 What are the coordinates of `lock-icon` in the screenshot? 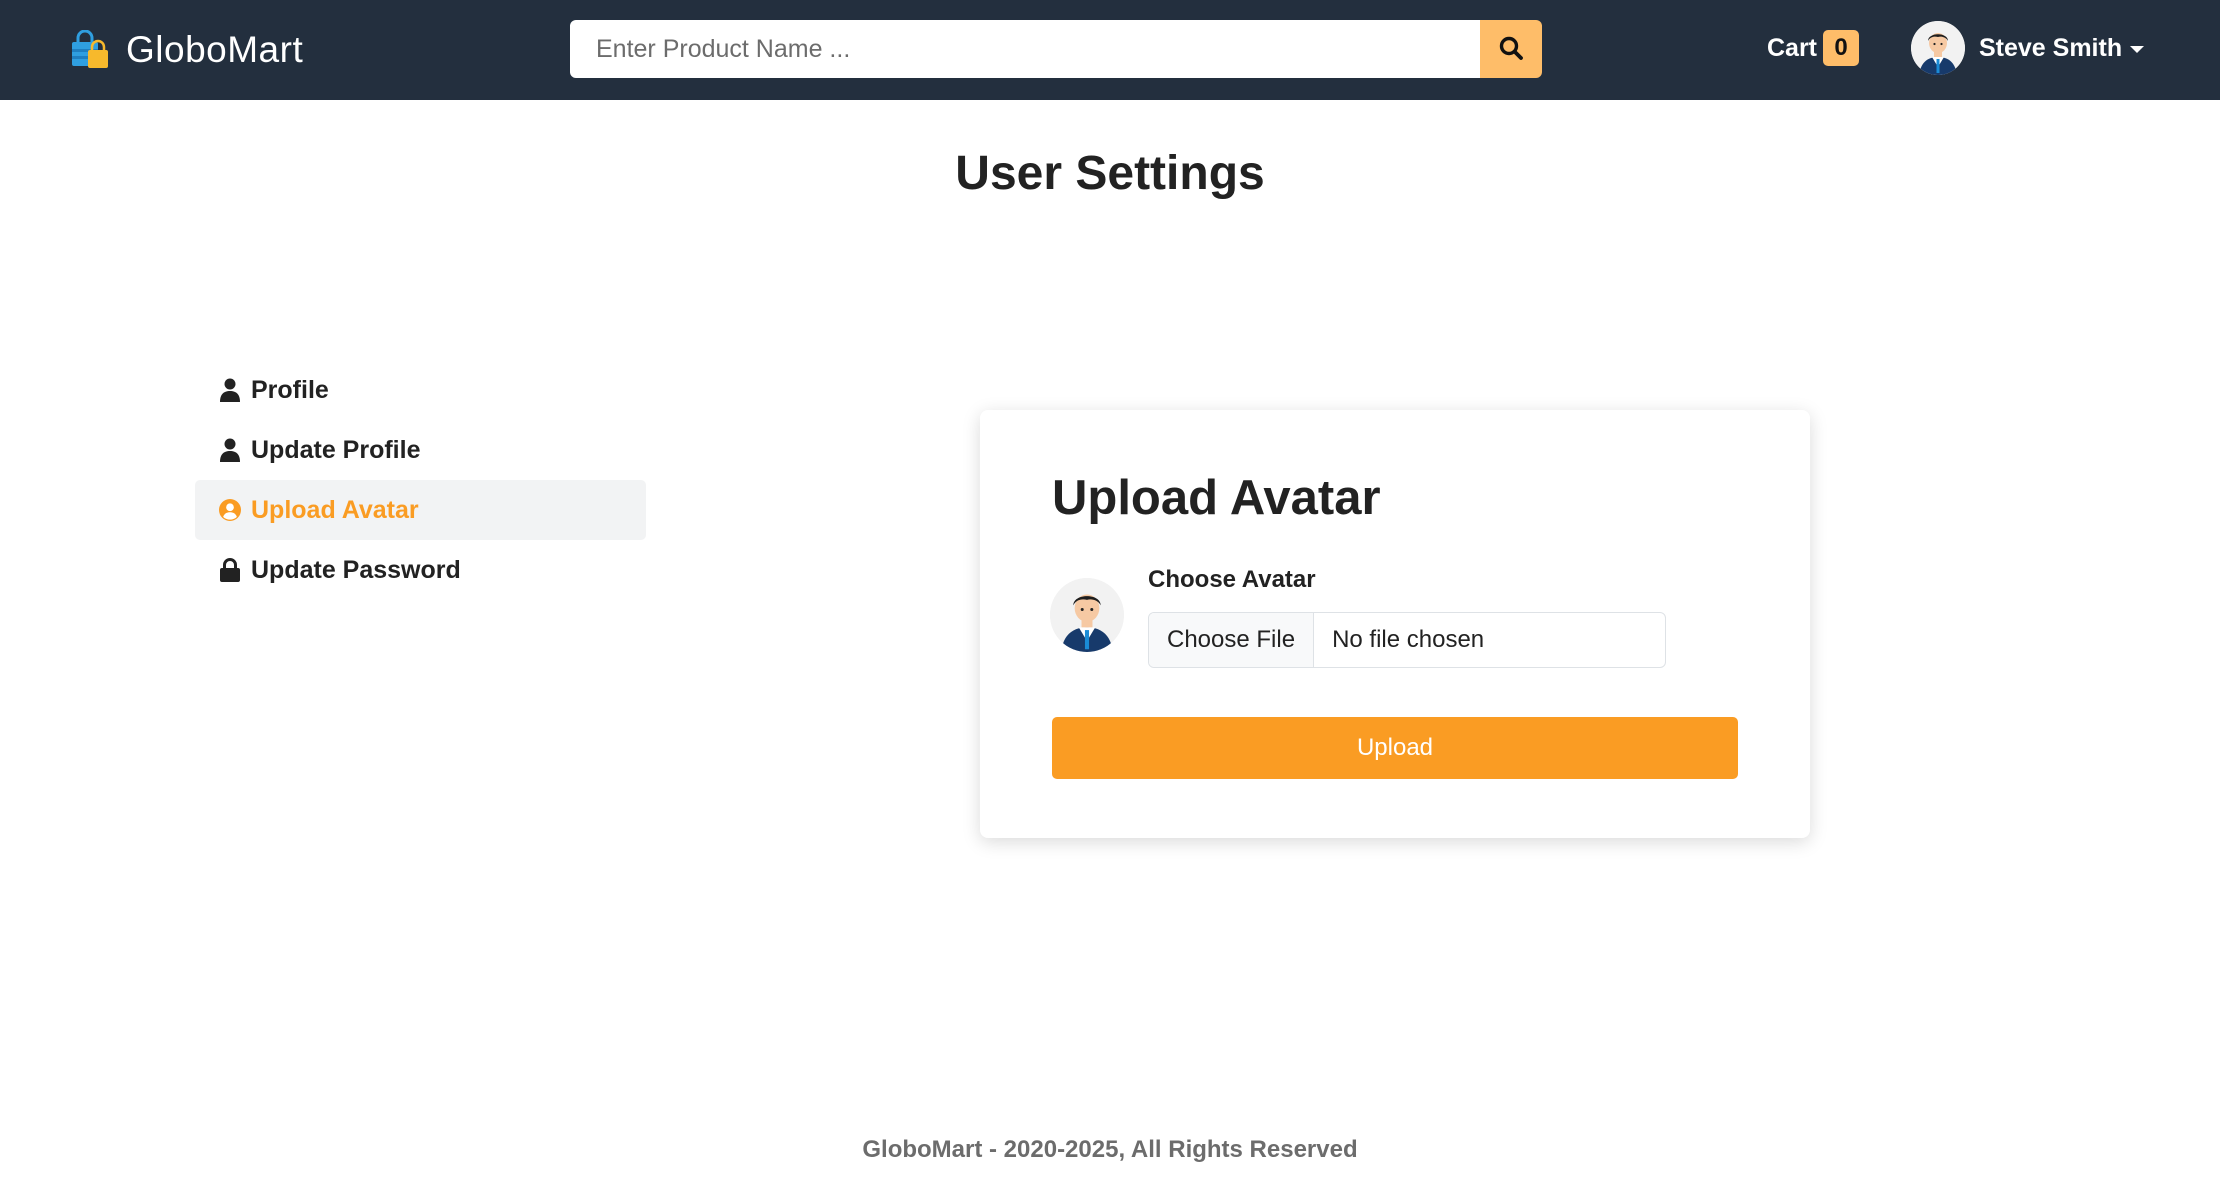 It's located at (230, 570).